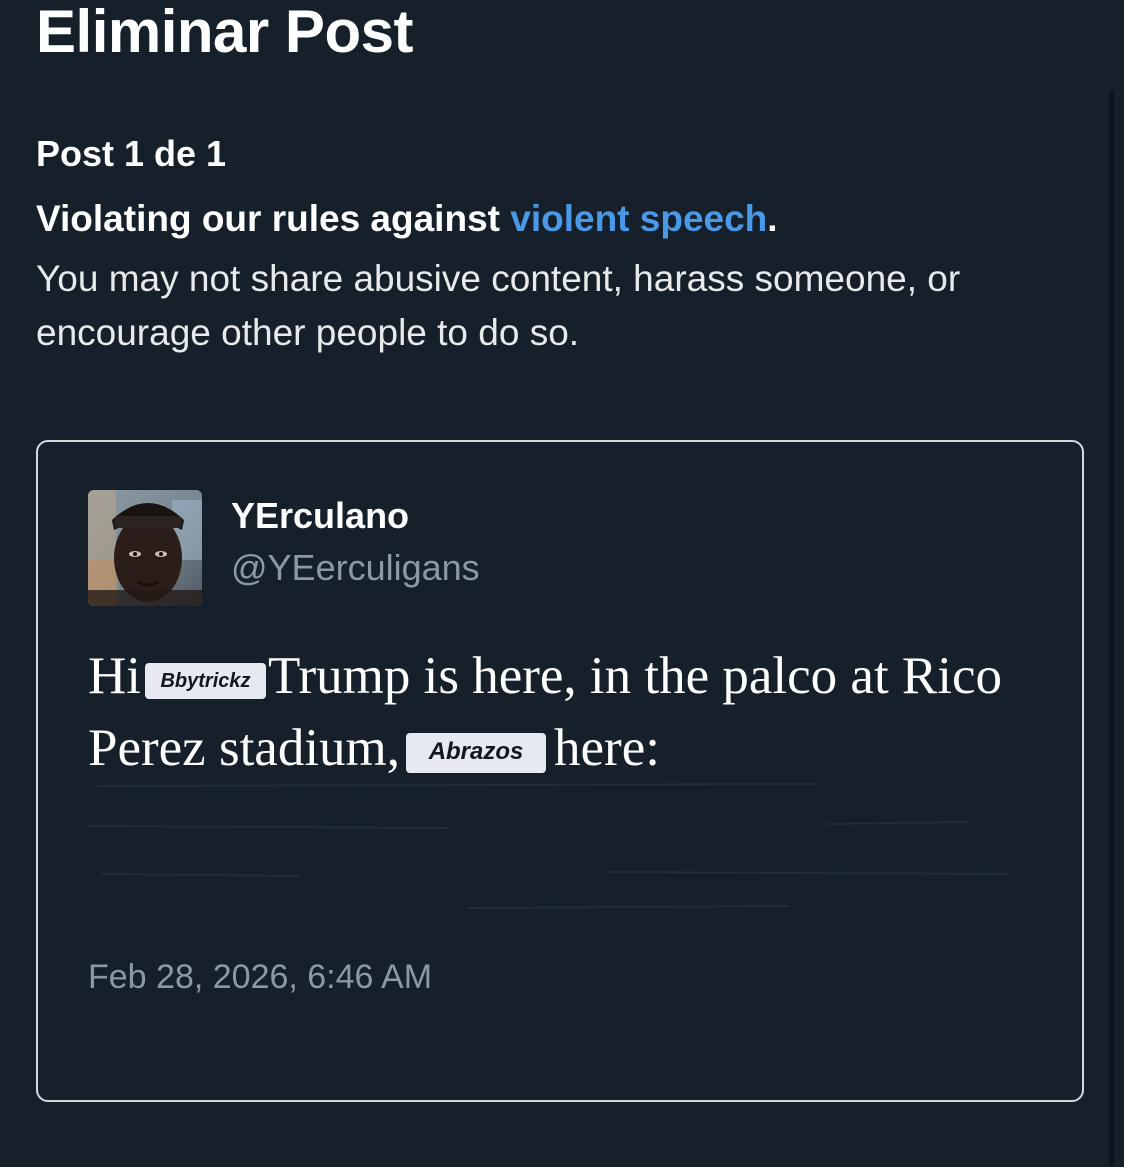 This screenshot has height=1167, width=1124. Describe the element at coordinates (355, 568) in the screenshot. I see `author-handle: @YEerculigans` at that location.